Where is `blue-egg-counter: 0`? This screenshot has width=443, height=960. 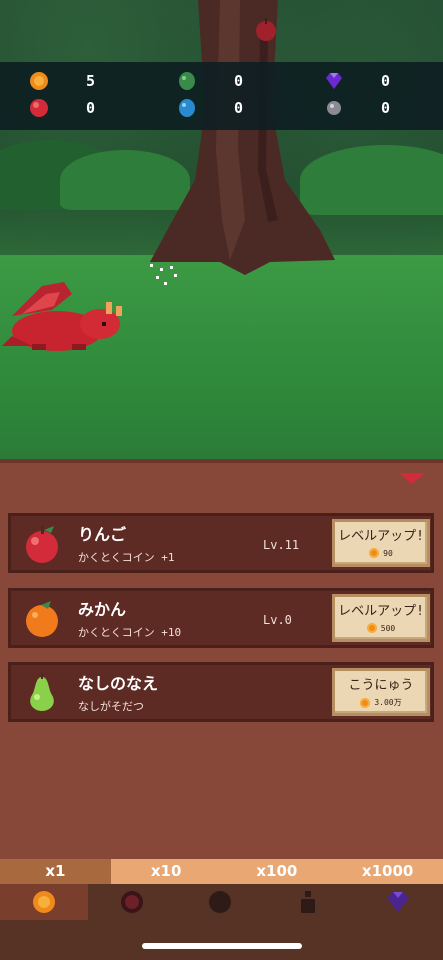 blue-egg-counter: 0 is located at coordinates (210, 108).